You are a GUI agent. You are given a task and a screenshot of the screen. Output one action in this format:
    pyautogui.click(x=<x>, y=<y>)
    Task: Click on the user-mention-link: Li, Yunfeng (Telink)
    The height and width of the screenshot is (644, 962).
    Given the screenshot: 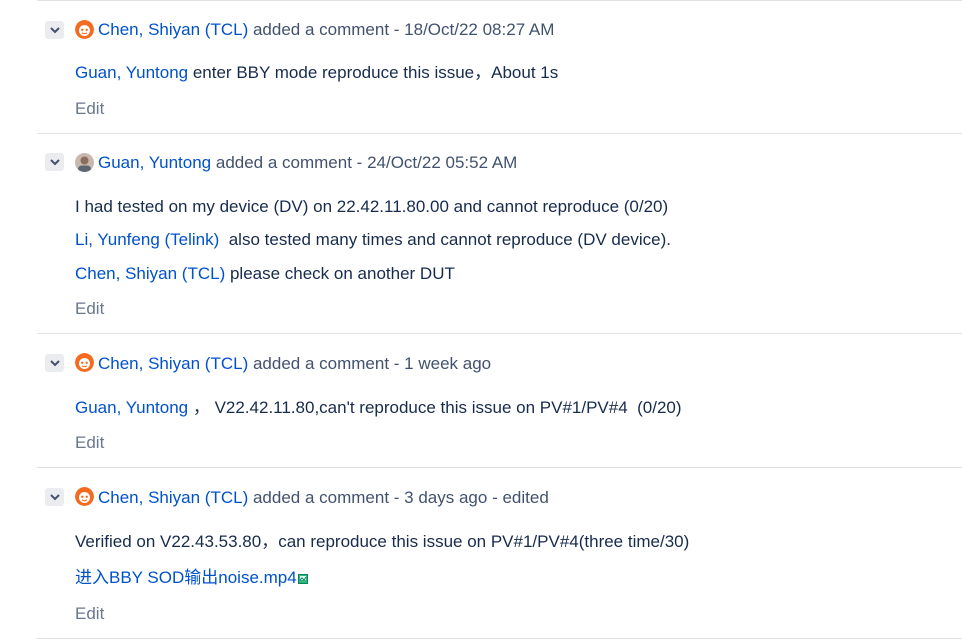 What is the action you would take?
    pyautogui.click(x=147, y=239)
    